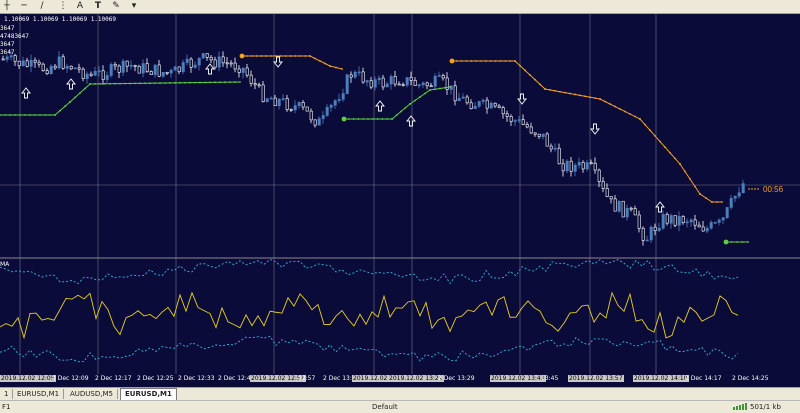  I want to click on profile-name: Default, so click(385, 407).